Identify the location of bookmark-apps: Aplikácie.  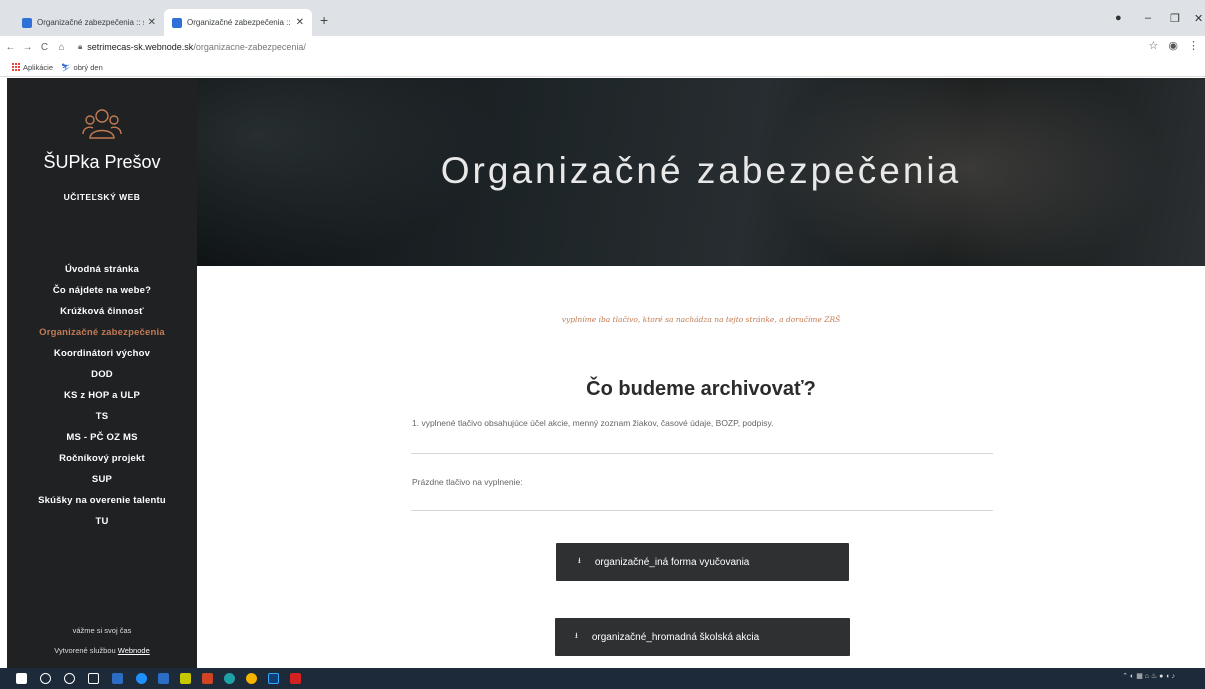
(32, 67).